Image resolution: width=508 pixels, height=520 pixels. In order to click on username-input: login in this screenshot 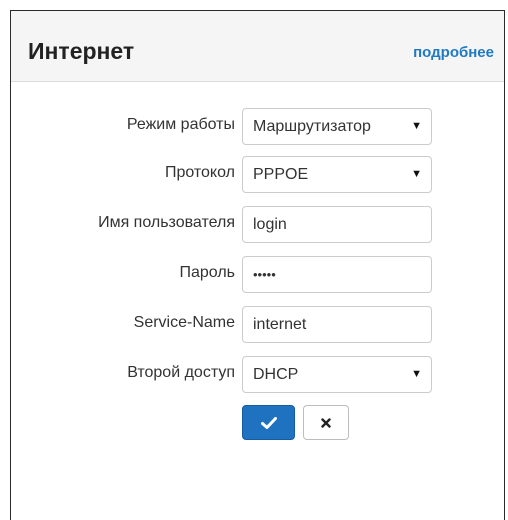, I will do `click(337, 224)`.